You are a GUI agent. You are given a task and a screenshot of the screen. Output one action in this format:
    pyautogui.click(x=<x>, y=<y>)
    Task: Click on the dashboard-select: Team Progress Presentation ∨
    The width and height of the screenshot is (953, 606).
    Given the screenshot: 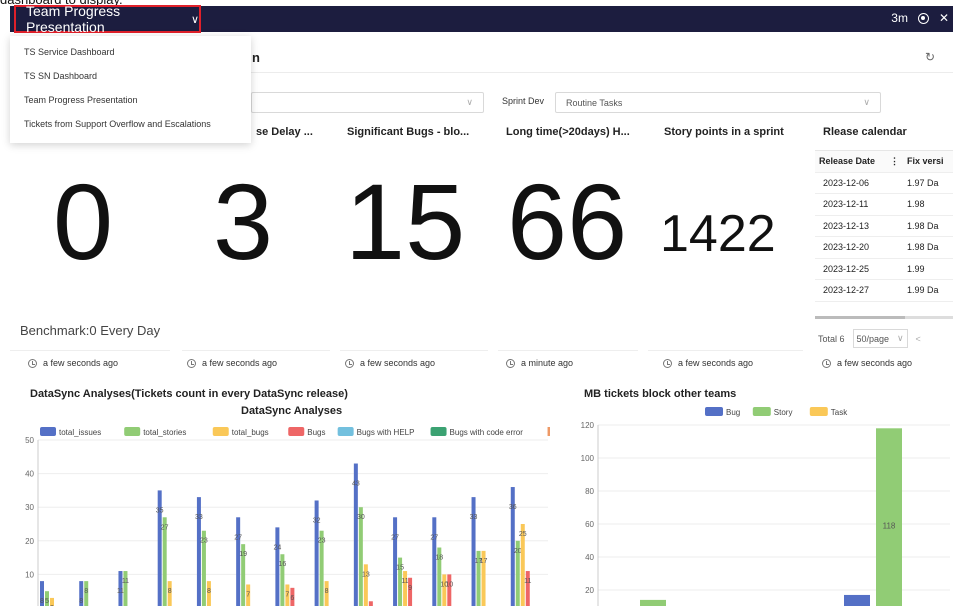 What is the action you would take?
    pyautogui.click(x=107, y=19)
    